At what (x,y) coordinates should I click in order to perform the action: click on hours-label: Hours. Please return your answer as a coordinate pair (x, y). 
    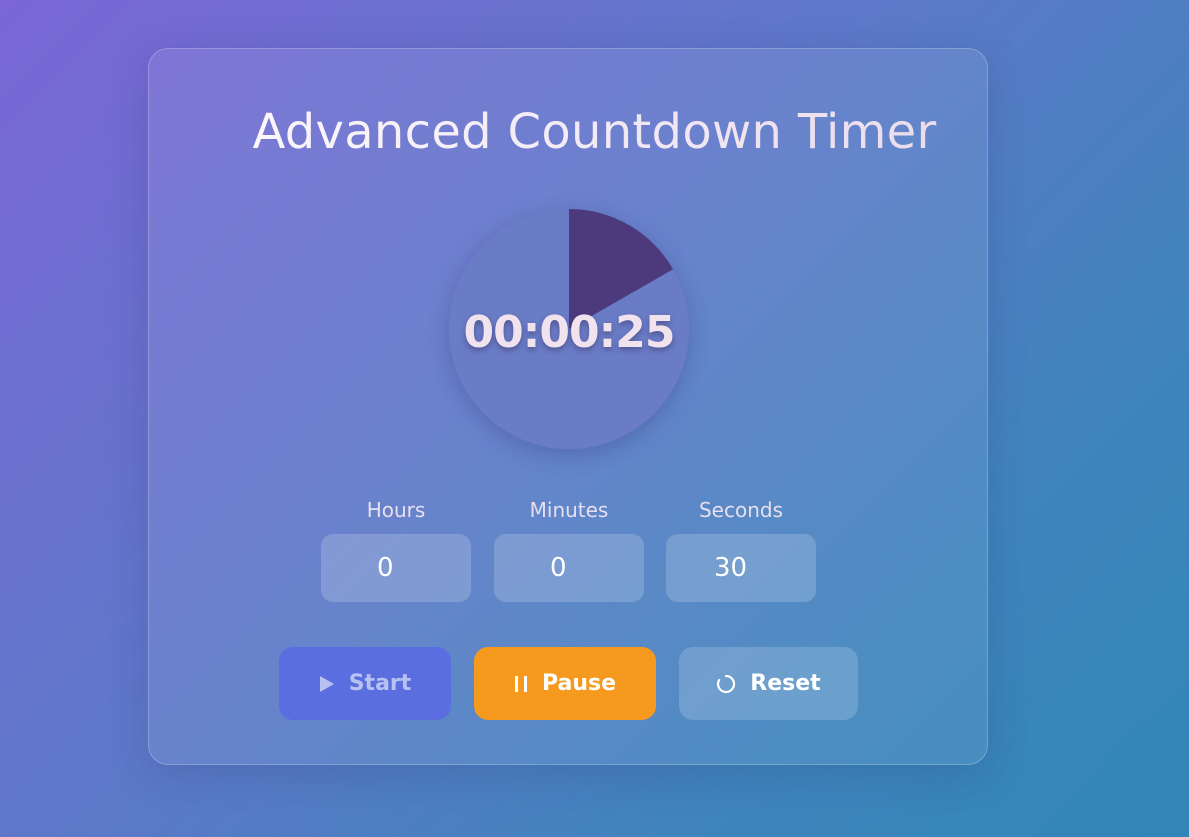
    Looking at the image, I should click on (396, 510).